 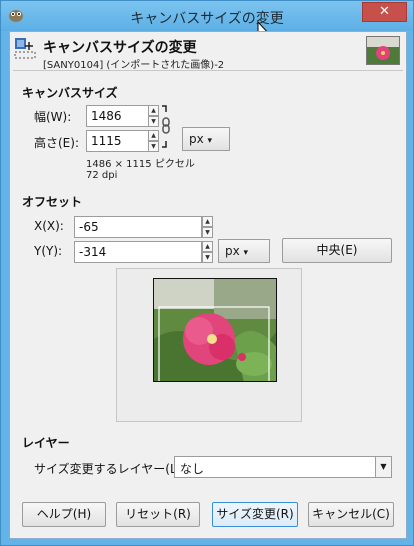 I want to click on offset-unit-select: px ▾, so click(x=244, y=251).